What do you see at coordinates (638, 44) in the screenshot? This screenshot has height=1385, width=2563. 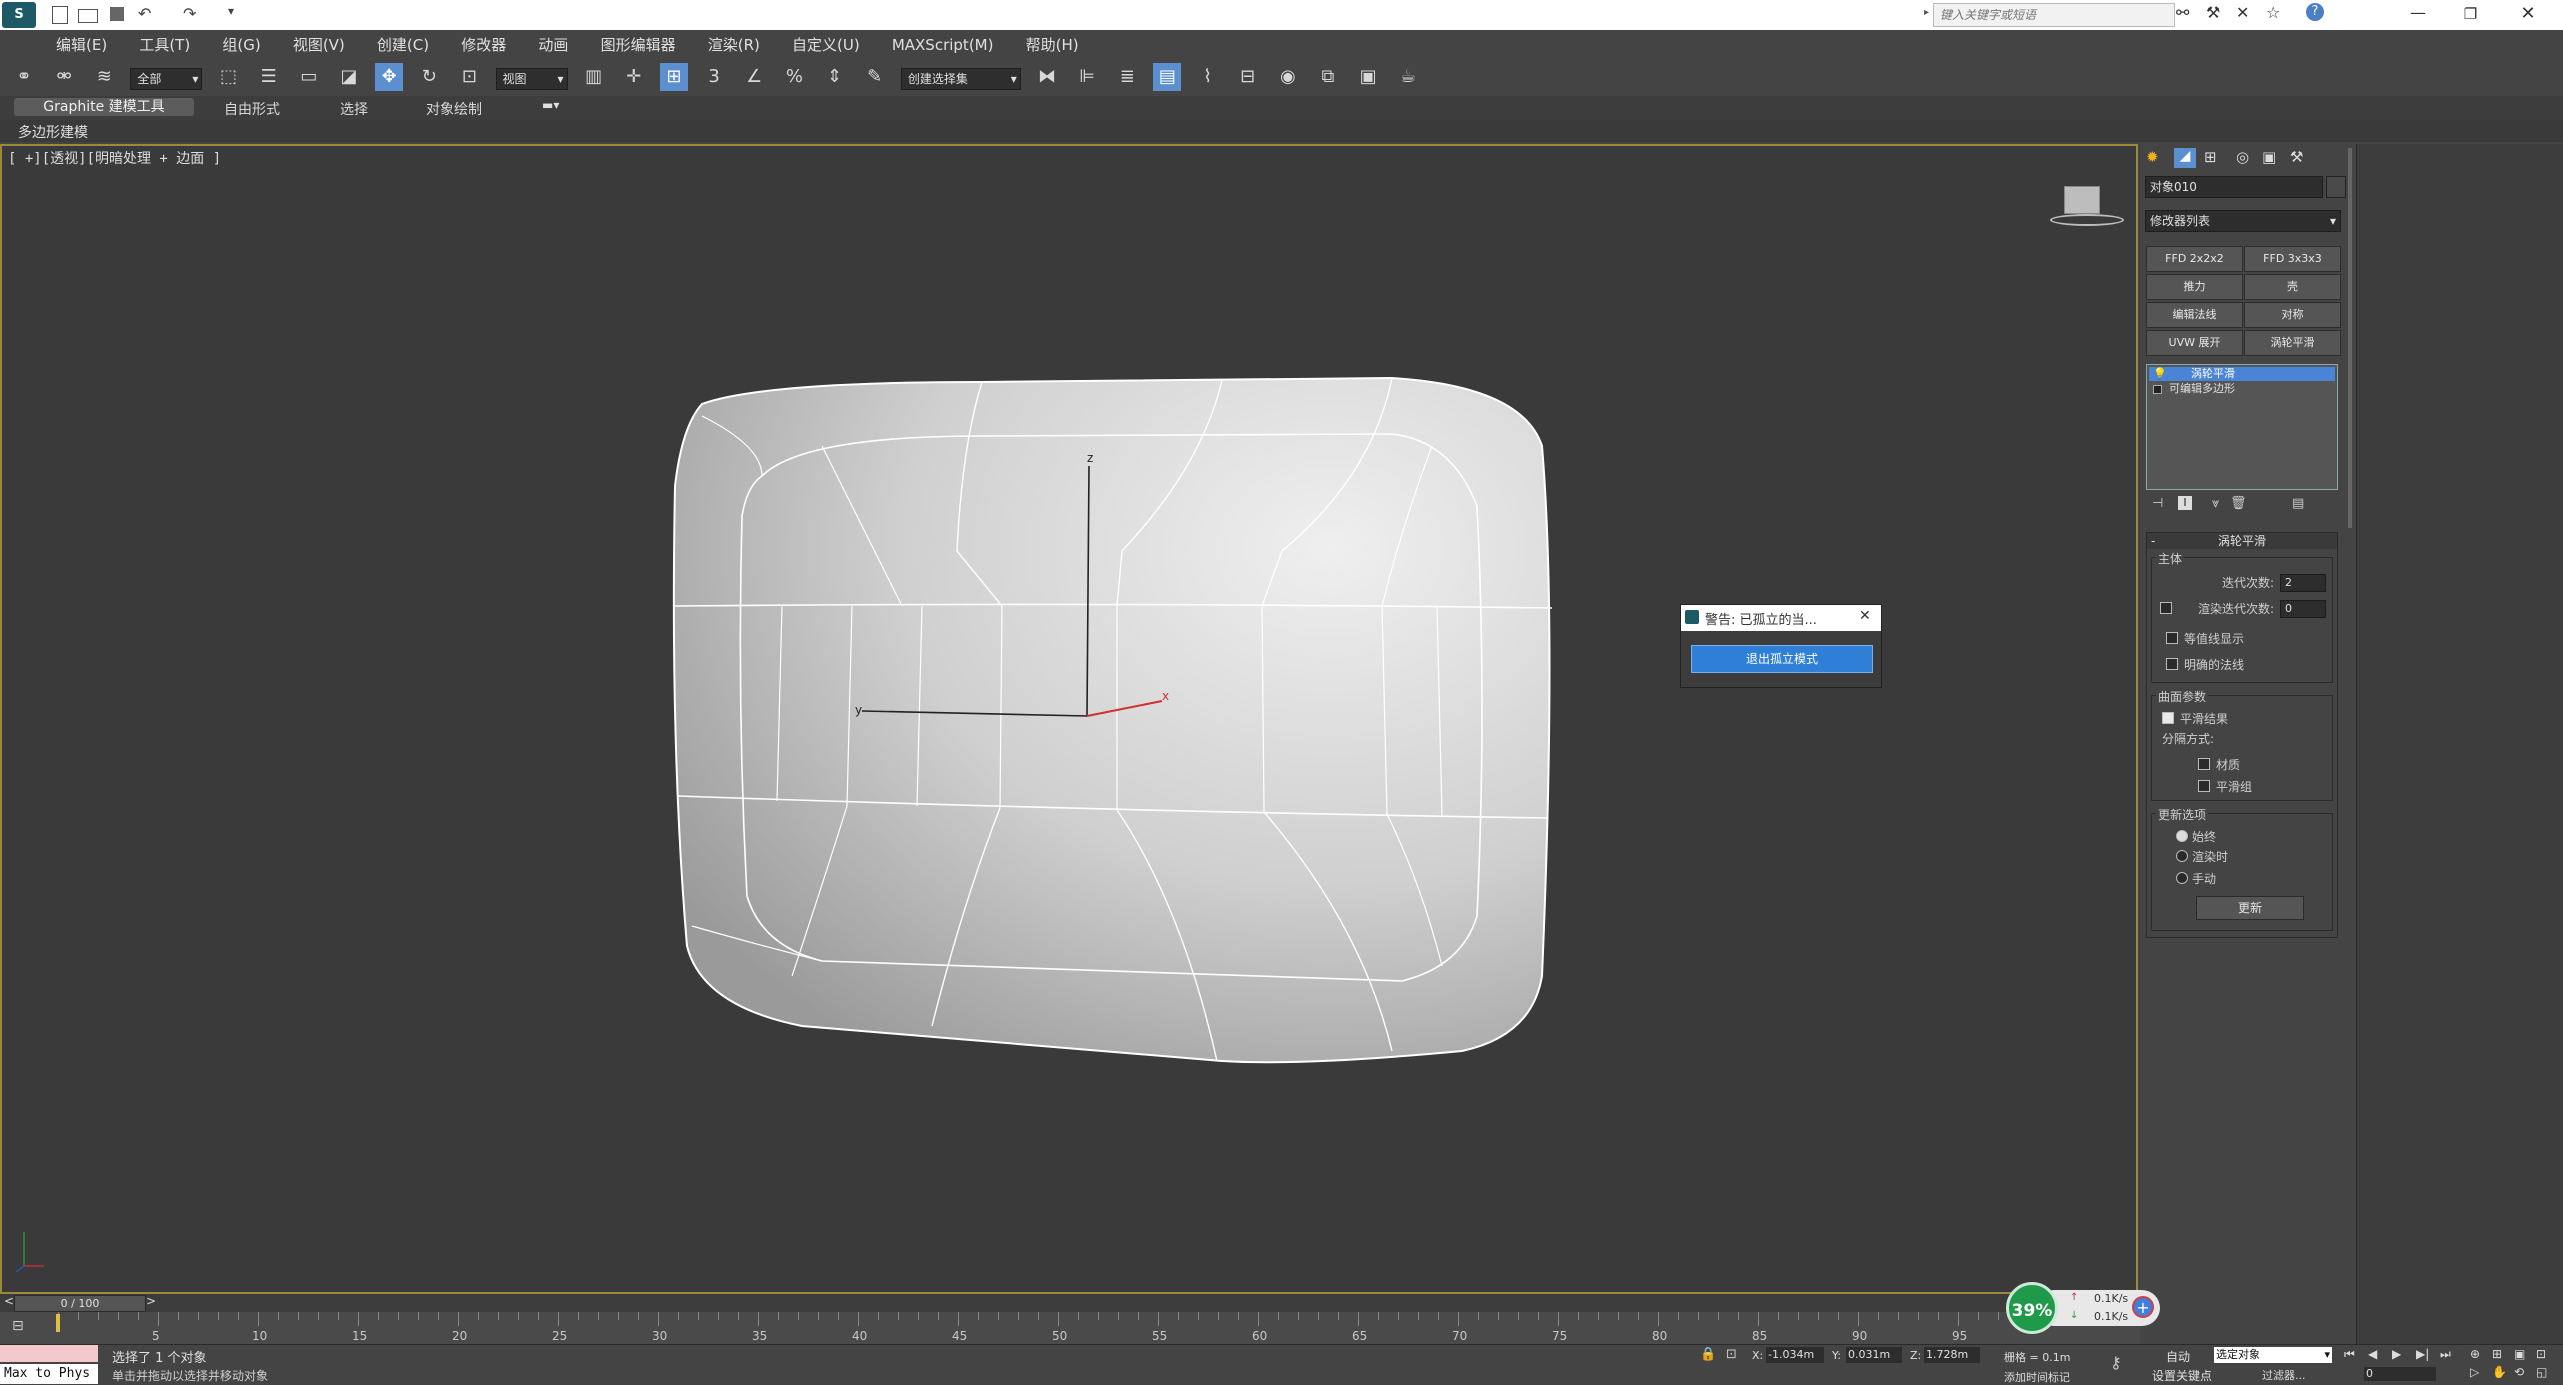 I see `menu-graph-editors: 图形编辑器` at bounding box center [638, 44].